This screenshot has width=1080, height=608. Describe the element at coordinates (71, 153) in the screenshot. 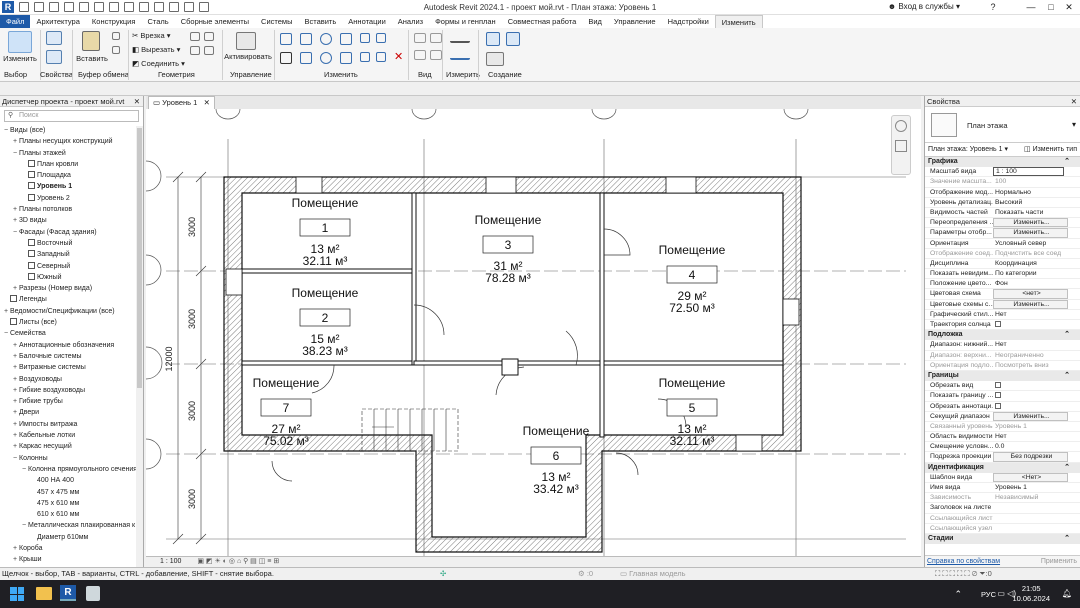

I see `browser-item: − Планы этажей` at that location.